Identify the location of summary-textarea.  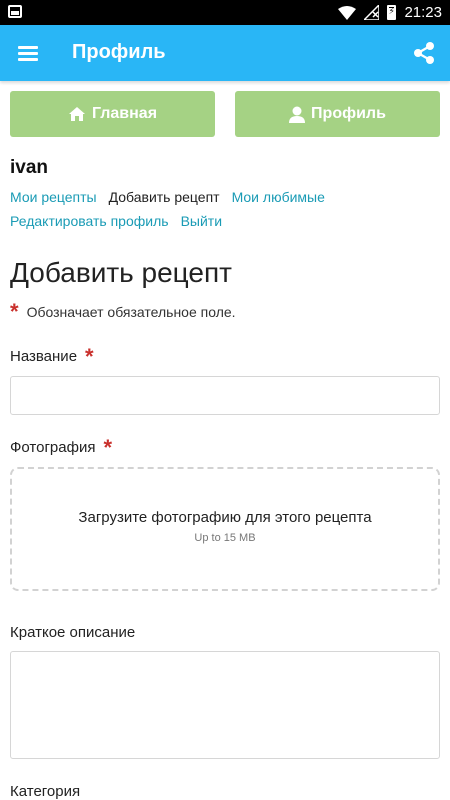
(225, 705).